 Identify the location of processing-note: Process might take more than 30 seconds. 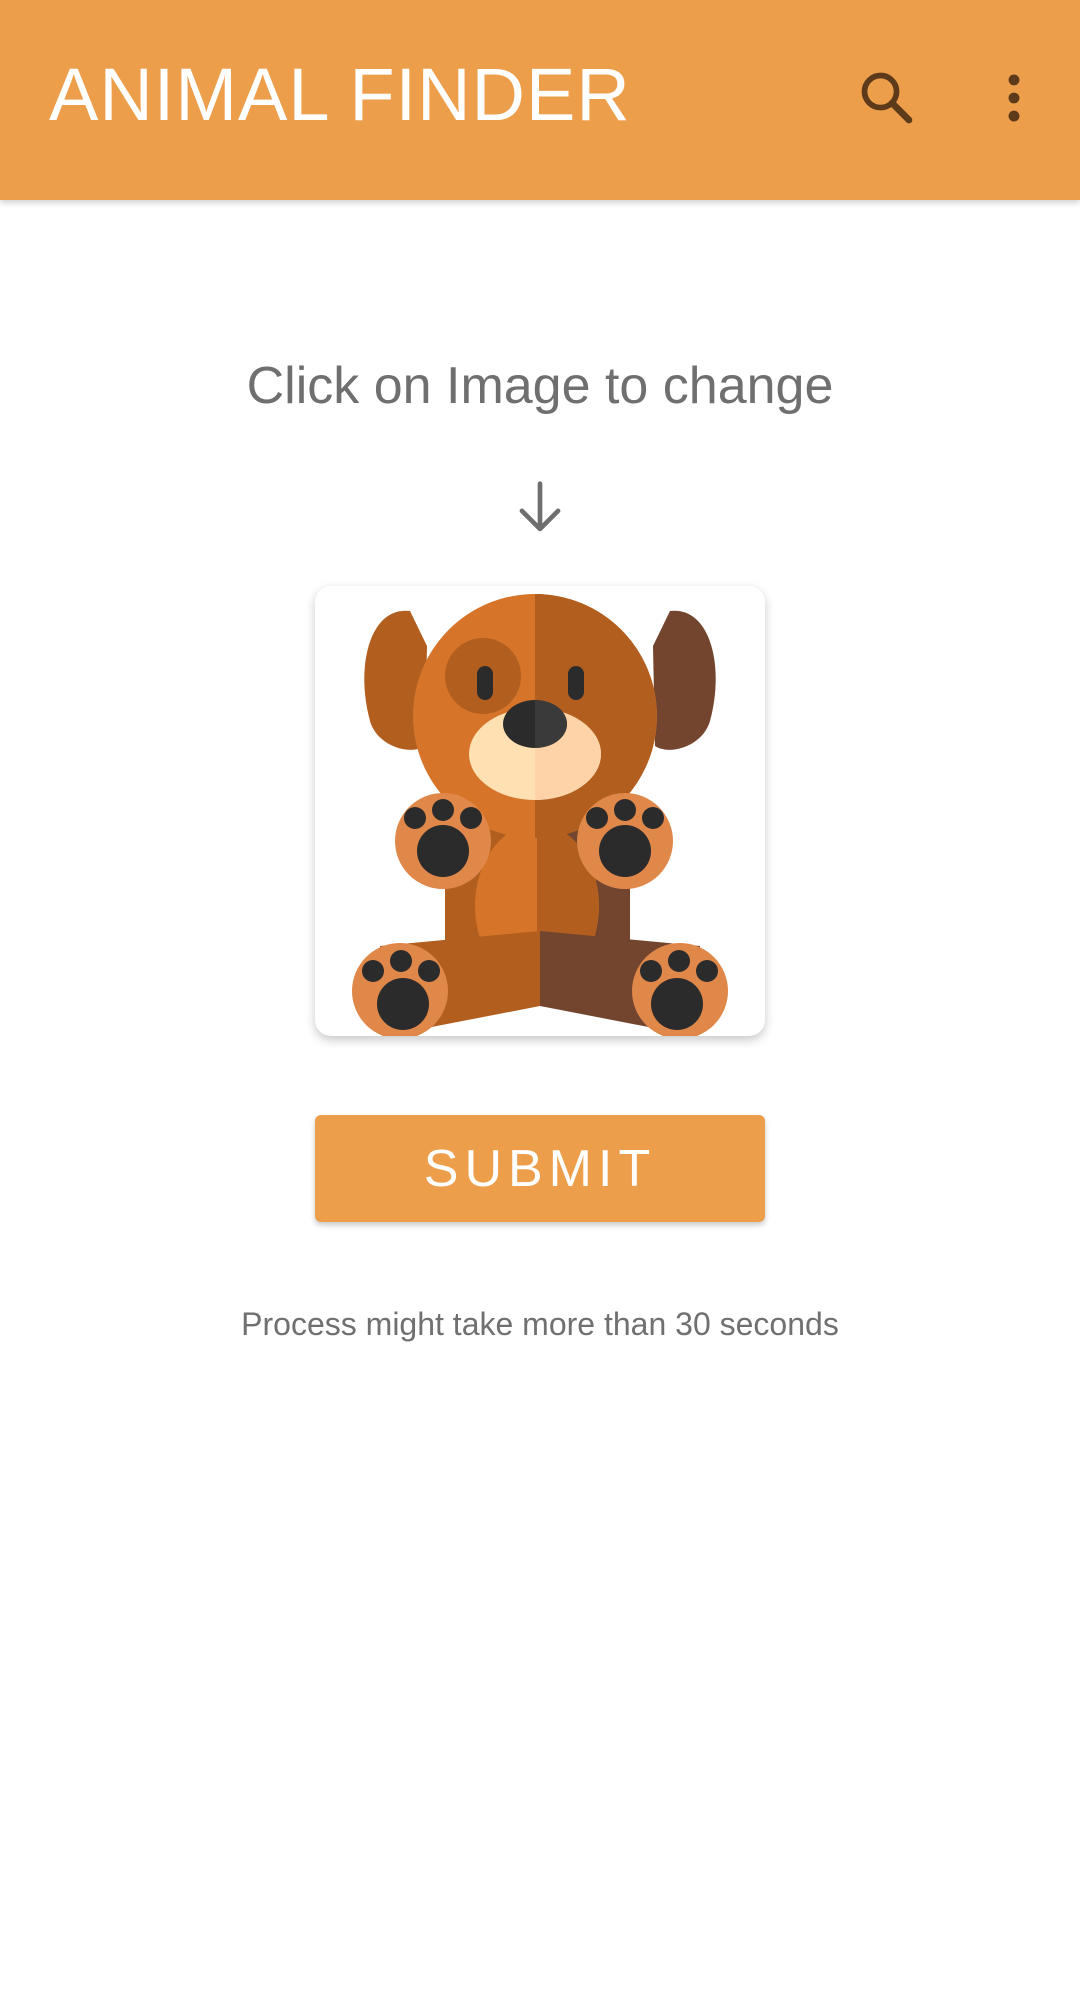
(540, 1324).